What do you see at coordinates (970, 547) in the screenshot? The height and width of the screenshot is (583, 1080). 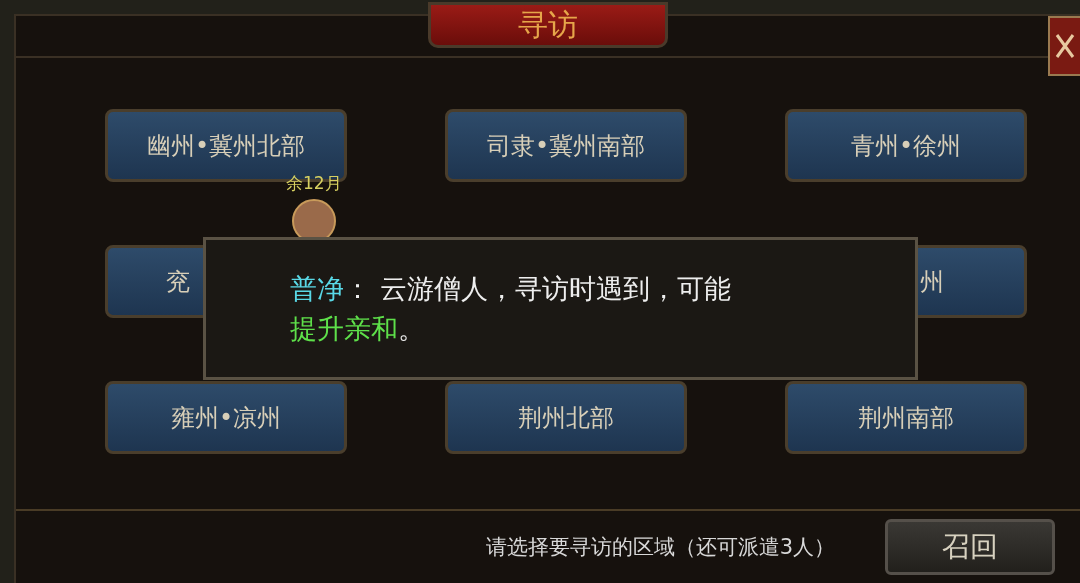 I see `recall-button: 召回` at bounding box center [970, 547].